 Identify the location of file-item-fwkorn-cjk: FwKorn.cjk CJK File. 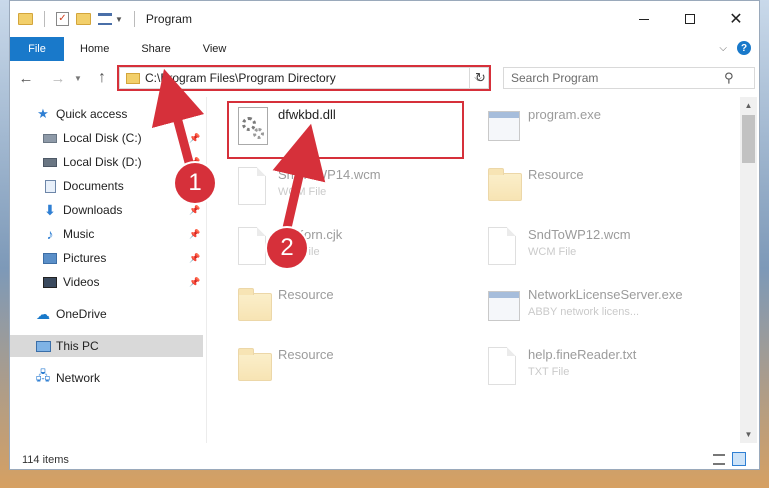
(348, 247).